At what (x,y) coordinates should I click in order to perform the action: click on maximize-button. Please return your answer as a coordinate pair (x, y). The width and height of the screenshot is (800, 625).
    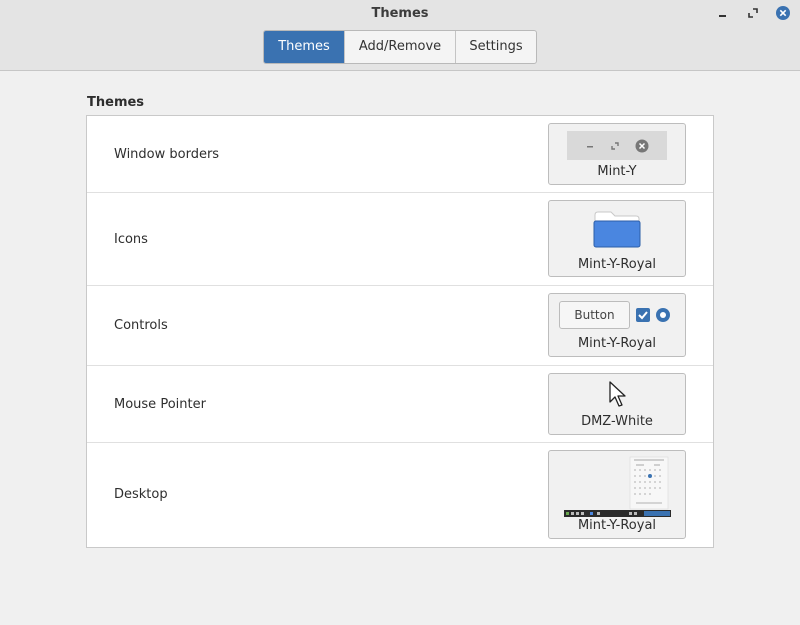
    Looking at the image, I should click on (753, 13).